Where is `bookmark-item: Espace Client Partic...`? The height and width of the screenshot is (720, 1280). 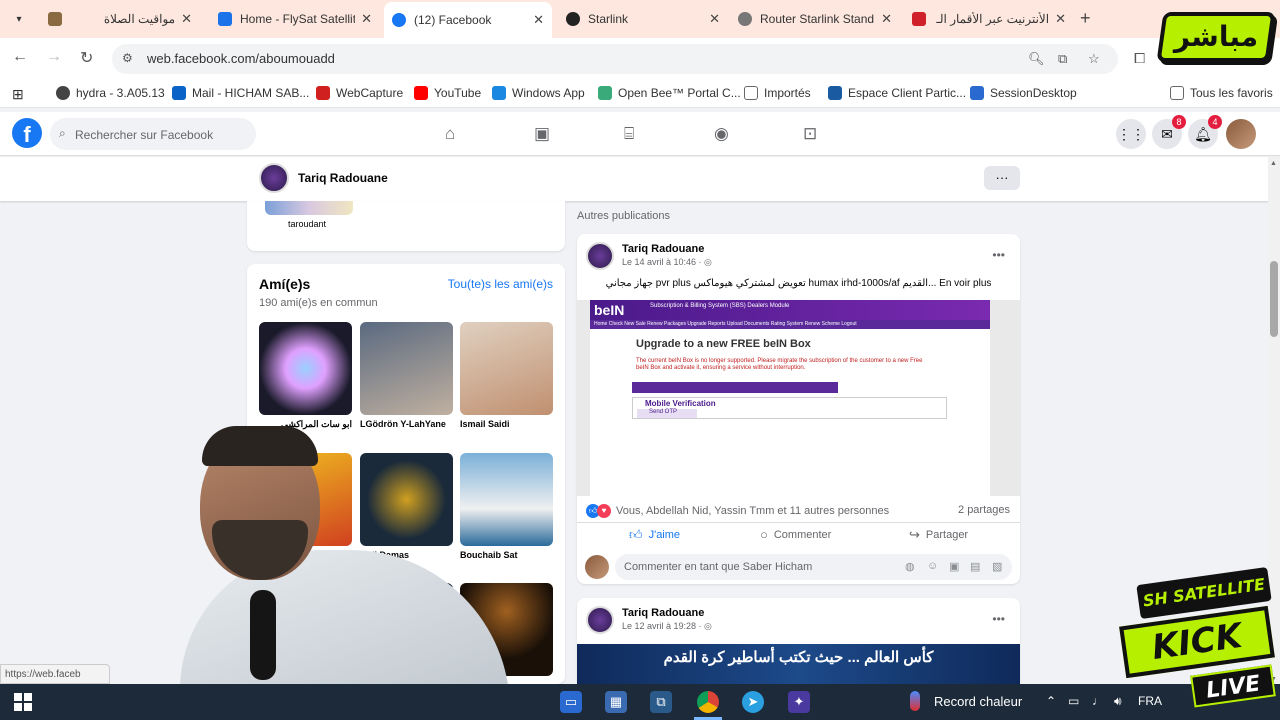 bookmark-item: Espace Client Partic... is located at coordinates (897, 93).